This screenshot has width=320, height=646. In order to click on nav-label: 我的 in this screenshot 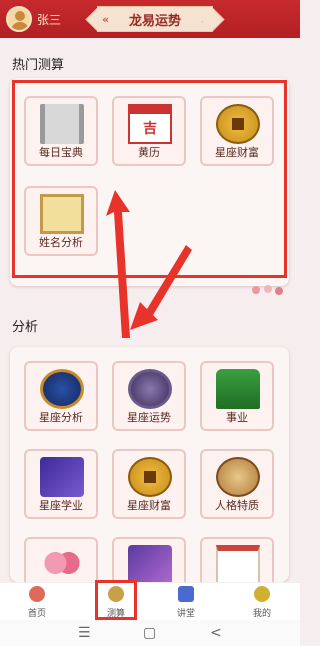, I will do `click(261, 614)`.